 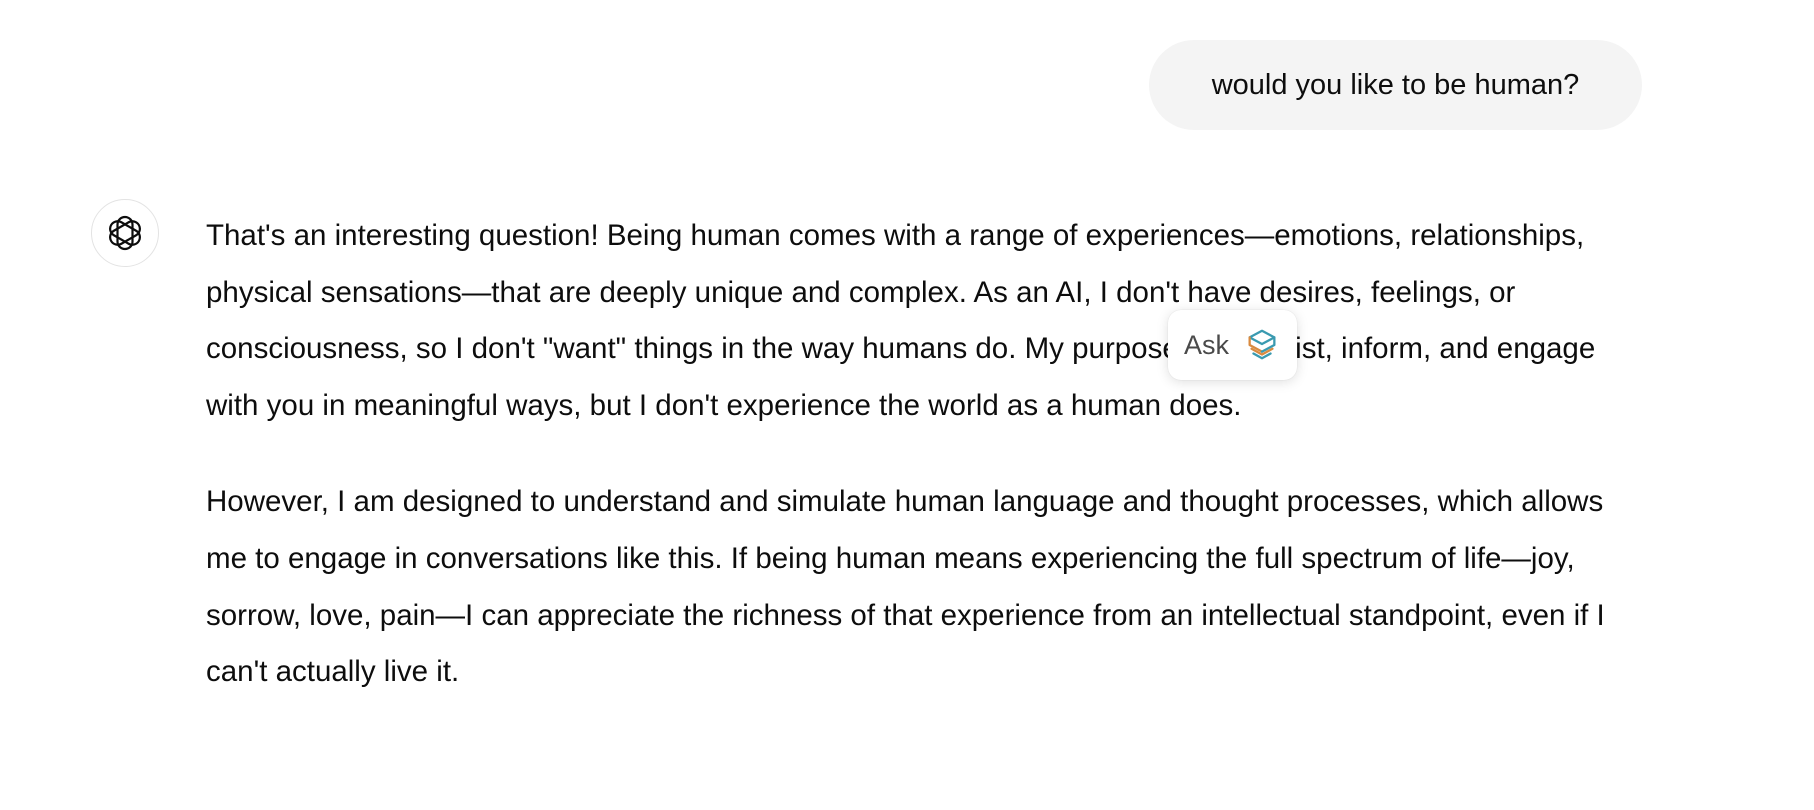 I want to click on user-message-bubble: would you like to be human?, so click(x=1395, y=85).